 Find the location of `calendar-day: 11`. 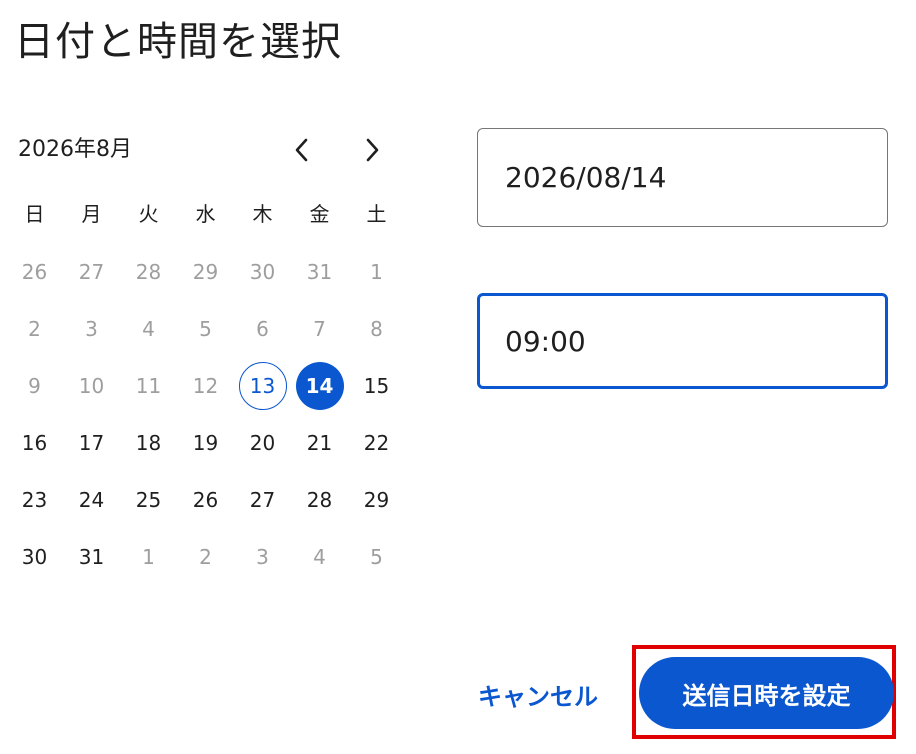

calendar-day: 11 is located at coordinates (148, 385).